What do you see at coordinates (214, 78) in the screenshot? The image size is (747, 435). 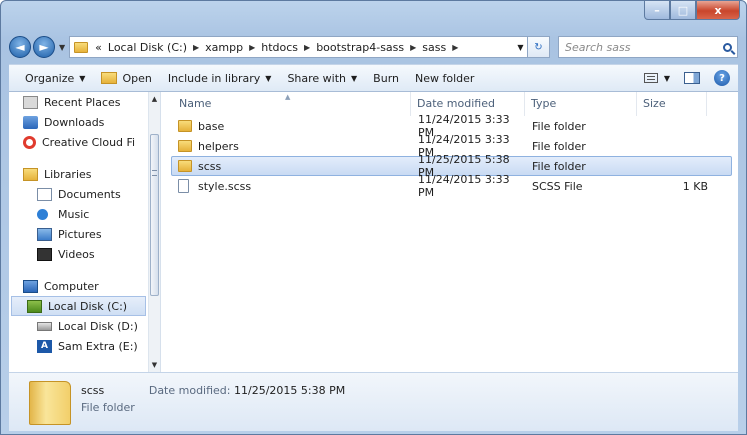 I see `include-in-library-label: Include in library` at bounding box center [214, 78].